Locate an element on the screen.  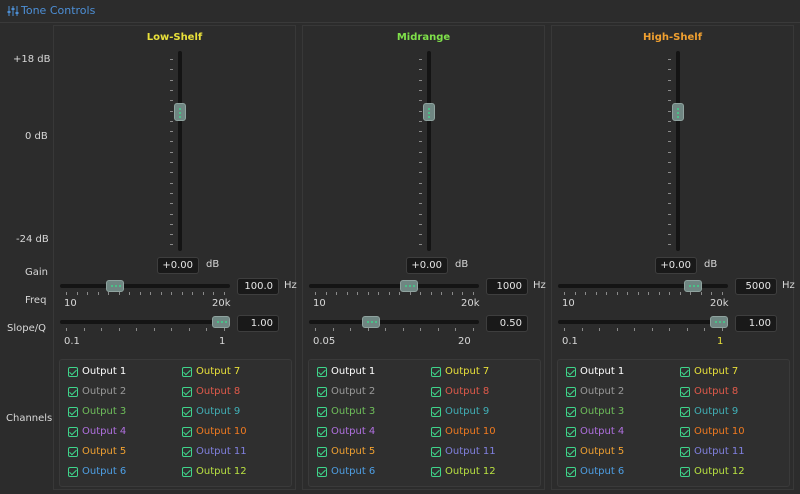
freq-value-field: 1000 is located at coordinates (507, 286).